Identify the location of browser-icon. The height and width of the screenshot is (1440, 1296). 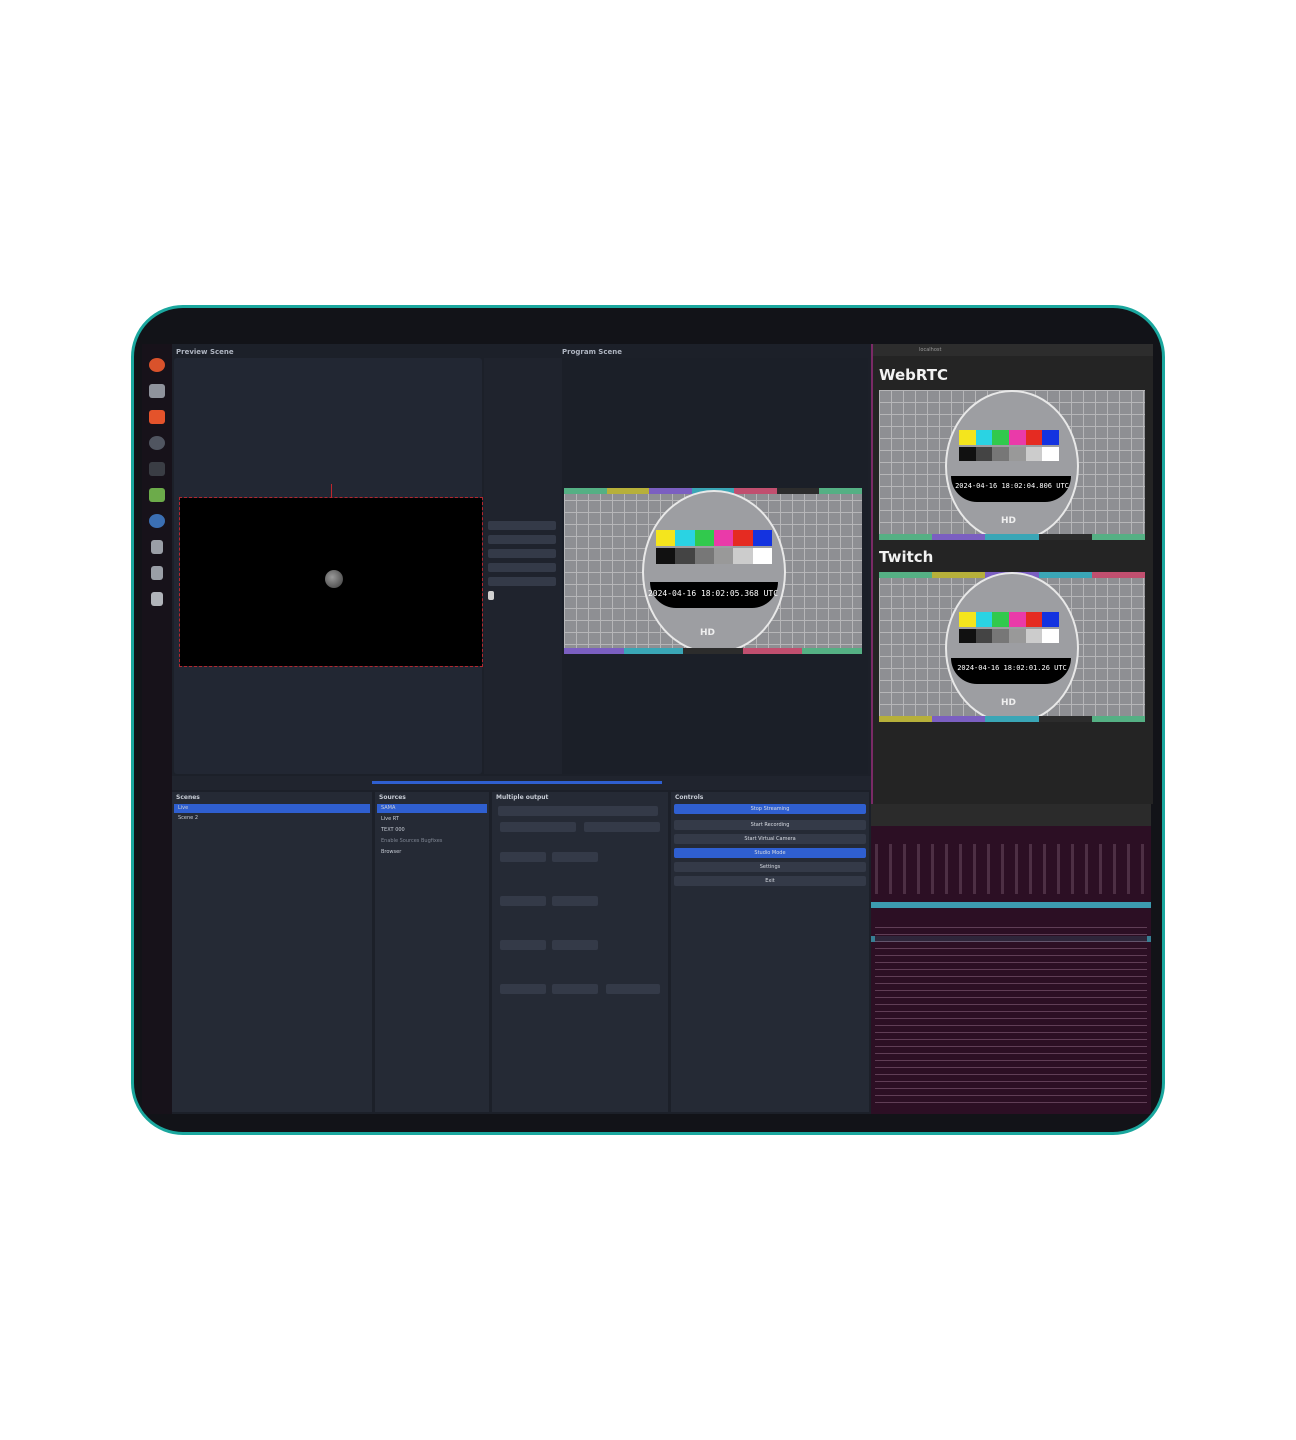
(157, 521).